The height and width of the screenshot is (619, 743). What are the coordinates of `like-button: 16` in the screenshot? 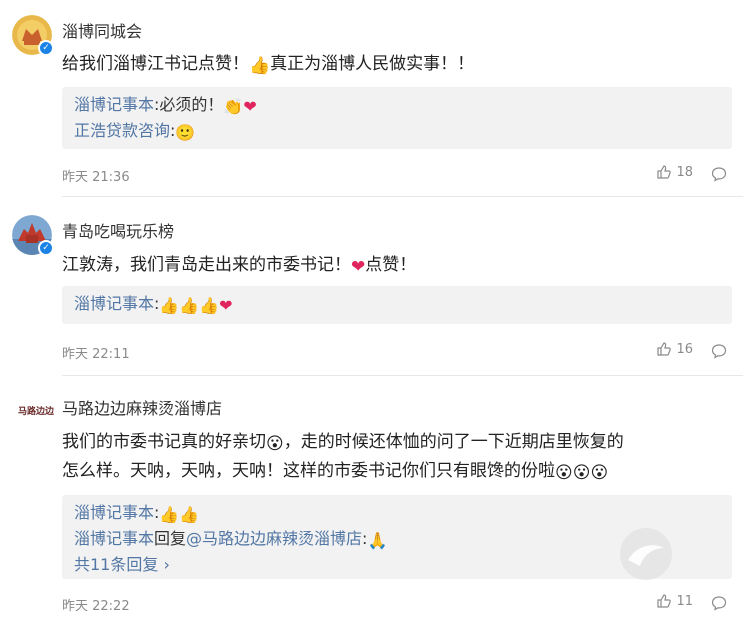 It's located at (674, 349).